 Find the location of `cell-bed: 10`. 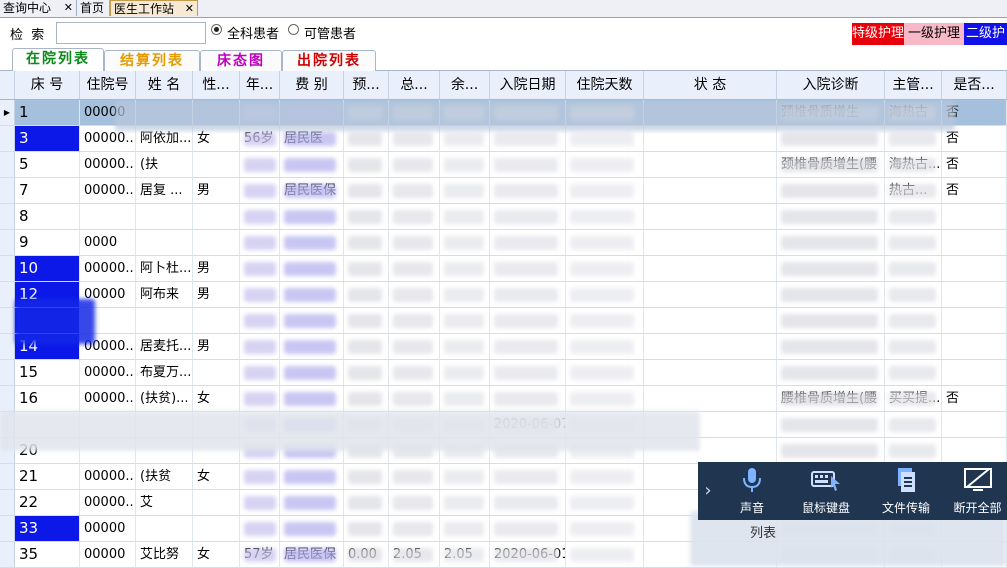

cell-bed: 10 is located at coordinates (47, 268).